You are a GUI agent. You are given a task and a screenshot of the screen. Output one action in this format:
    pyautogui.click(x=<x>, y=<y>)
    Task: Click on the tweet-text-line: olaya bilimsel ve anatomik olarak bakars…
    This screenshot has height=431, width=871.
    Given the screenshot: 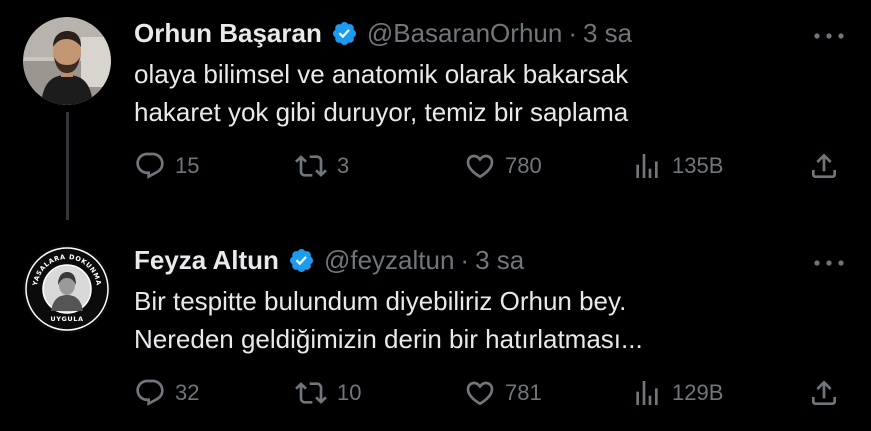 What is the action you would take?
    pyautogui.click(x=381, y=74)
    